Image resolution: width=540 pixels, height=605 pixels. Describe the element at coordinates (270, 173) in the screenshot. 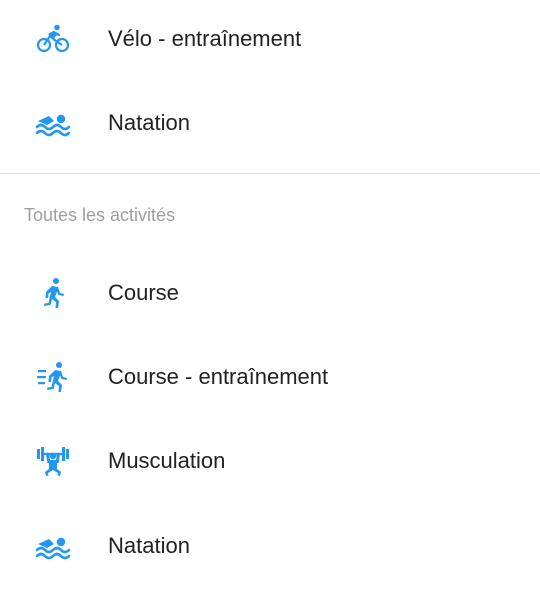

I see `divider` at that location.